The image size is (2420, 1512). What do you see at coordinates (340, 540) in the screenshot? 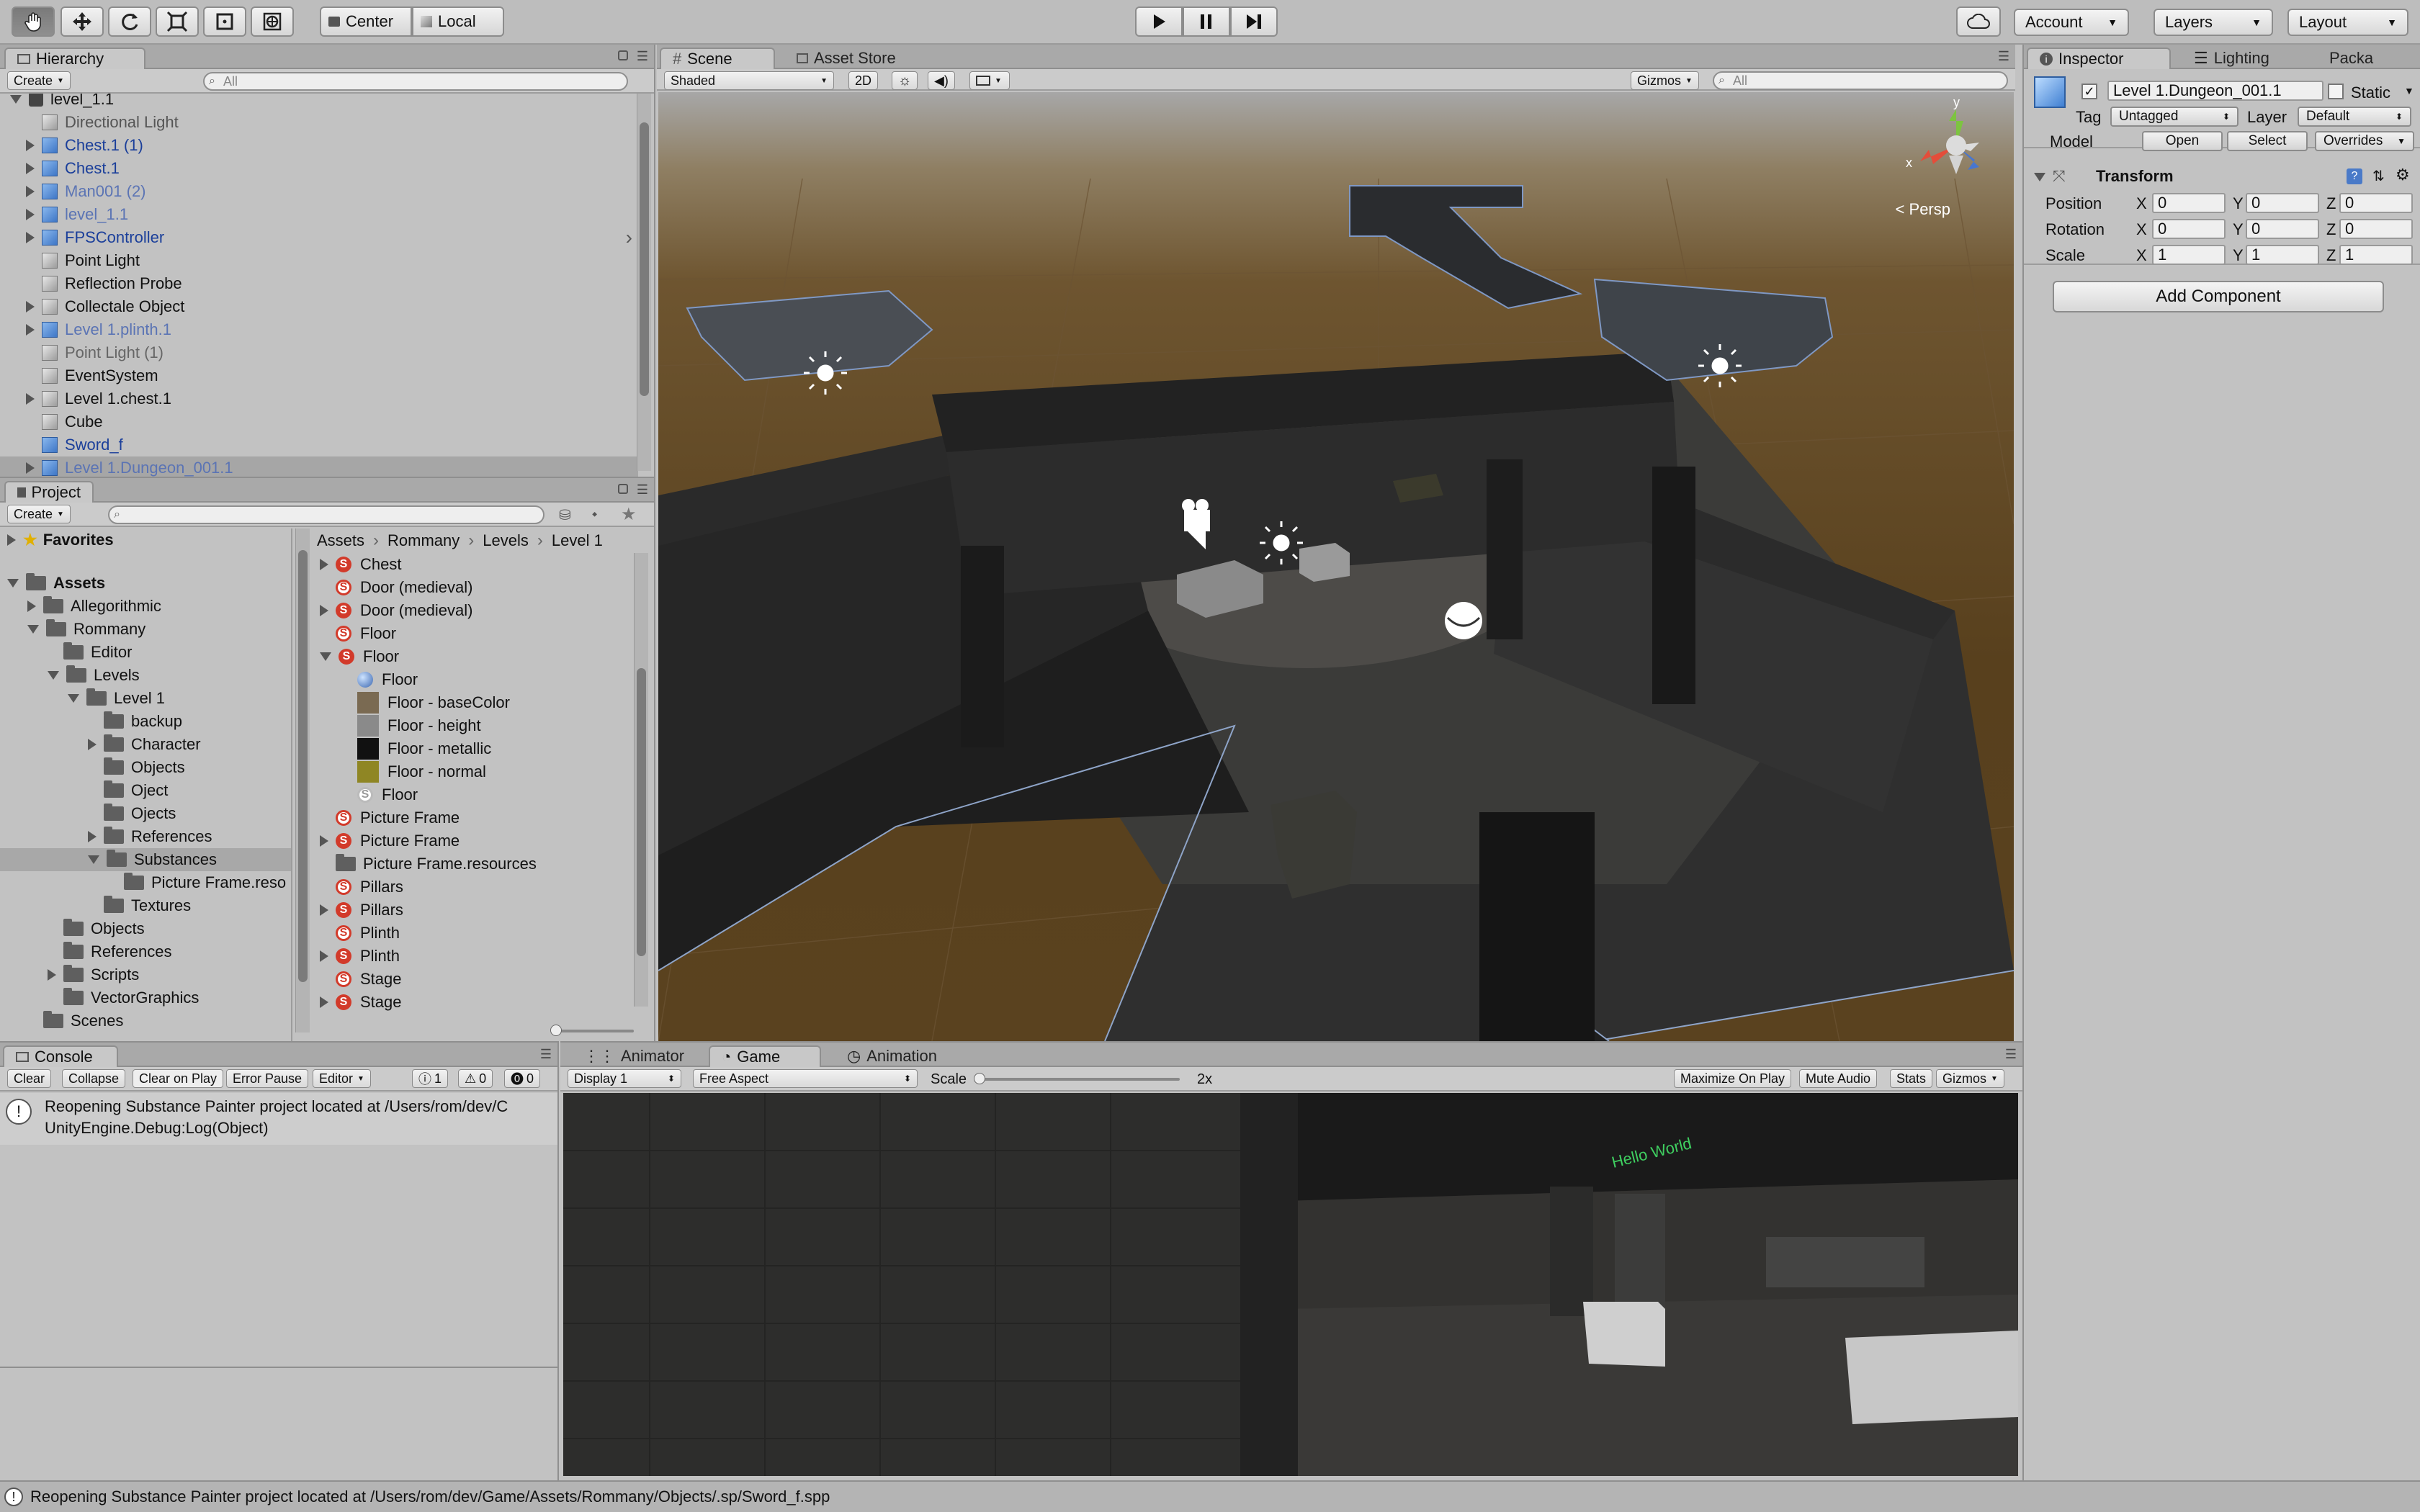
I see `breadcrumb-item: Assets` at bounding box center [340, 540].